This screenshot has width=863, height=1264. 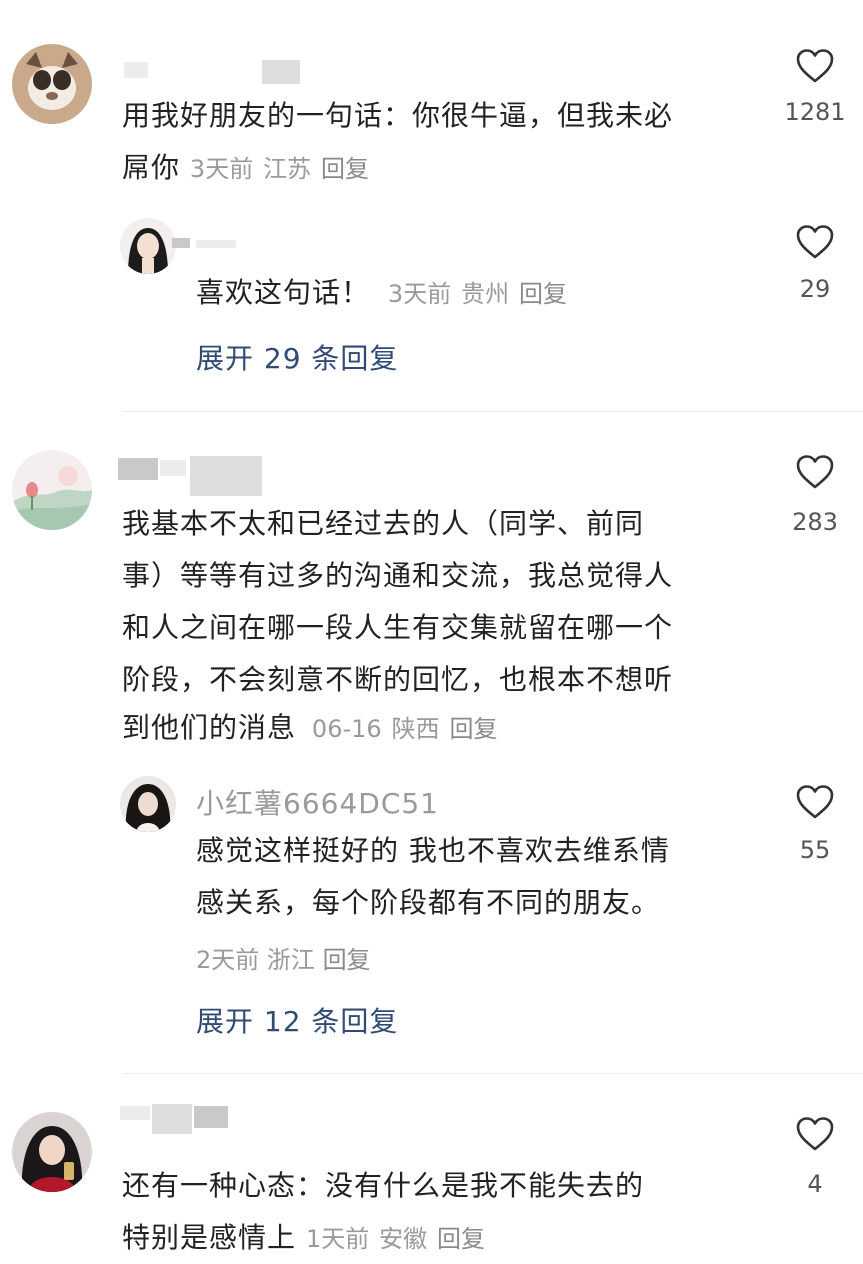 What do you see at coordinates (297, 357) in the screenshot?
I see `expand-replies-link: 展开 29 条回复` at bounding box center [297, 357].